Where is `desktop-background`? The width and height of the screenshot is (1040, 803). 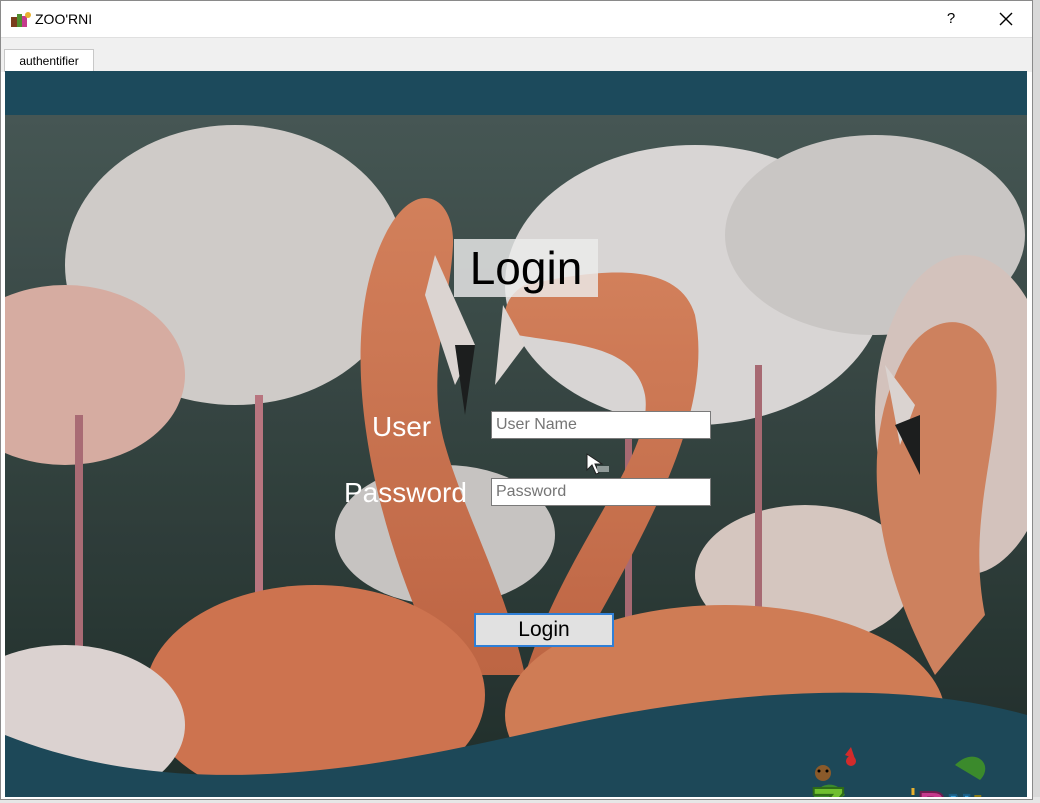 desktop-background is located at coordinates (1036, 401).